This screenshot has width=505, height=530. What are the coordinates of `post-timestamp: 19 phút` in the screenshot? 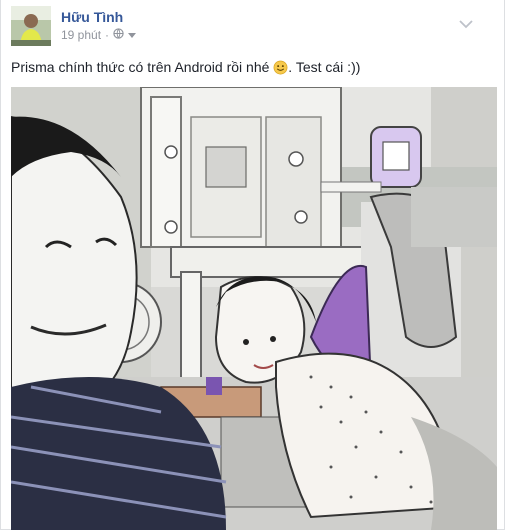 It's located at (81, 35).